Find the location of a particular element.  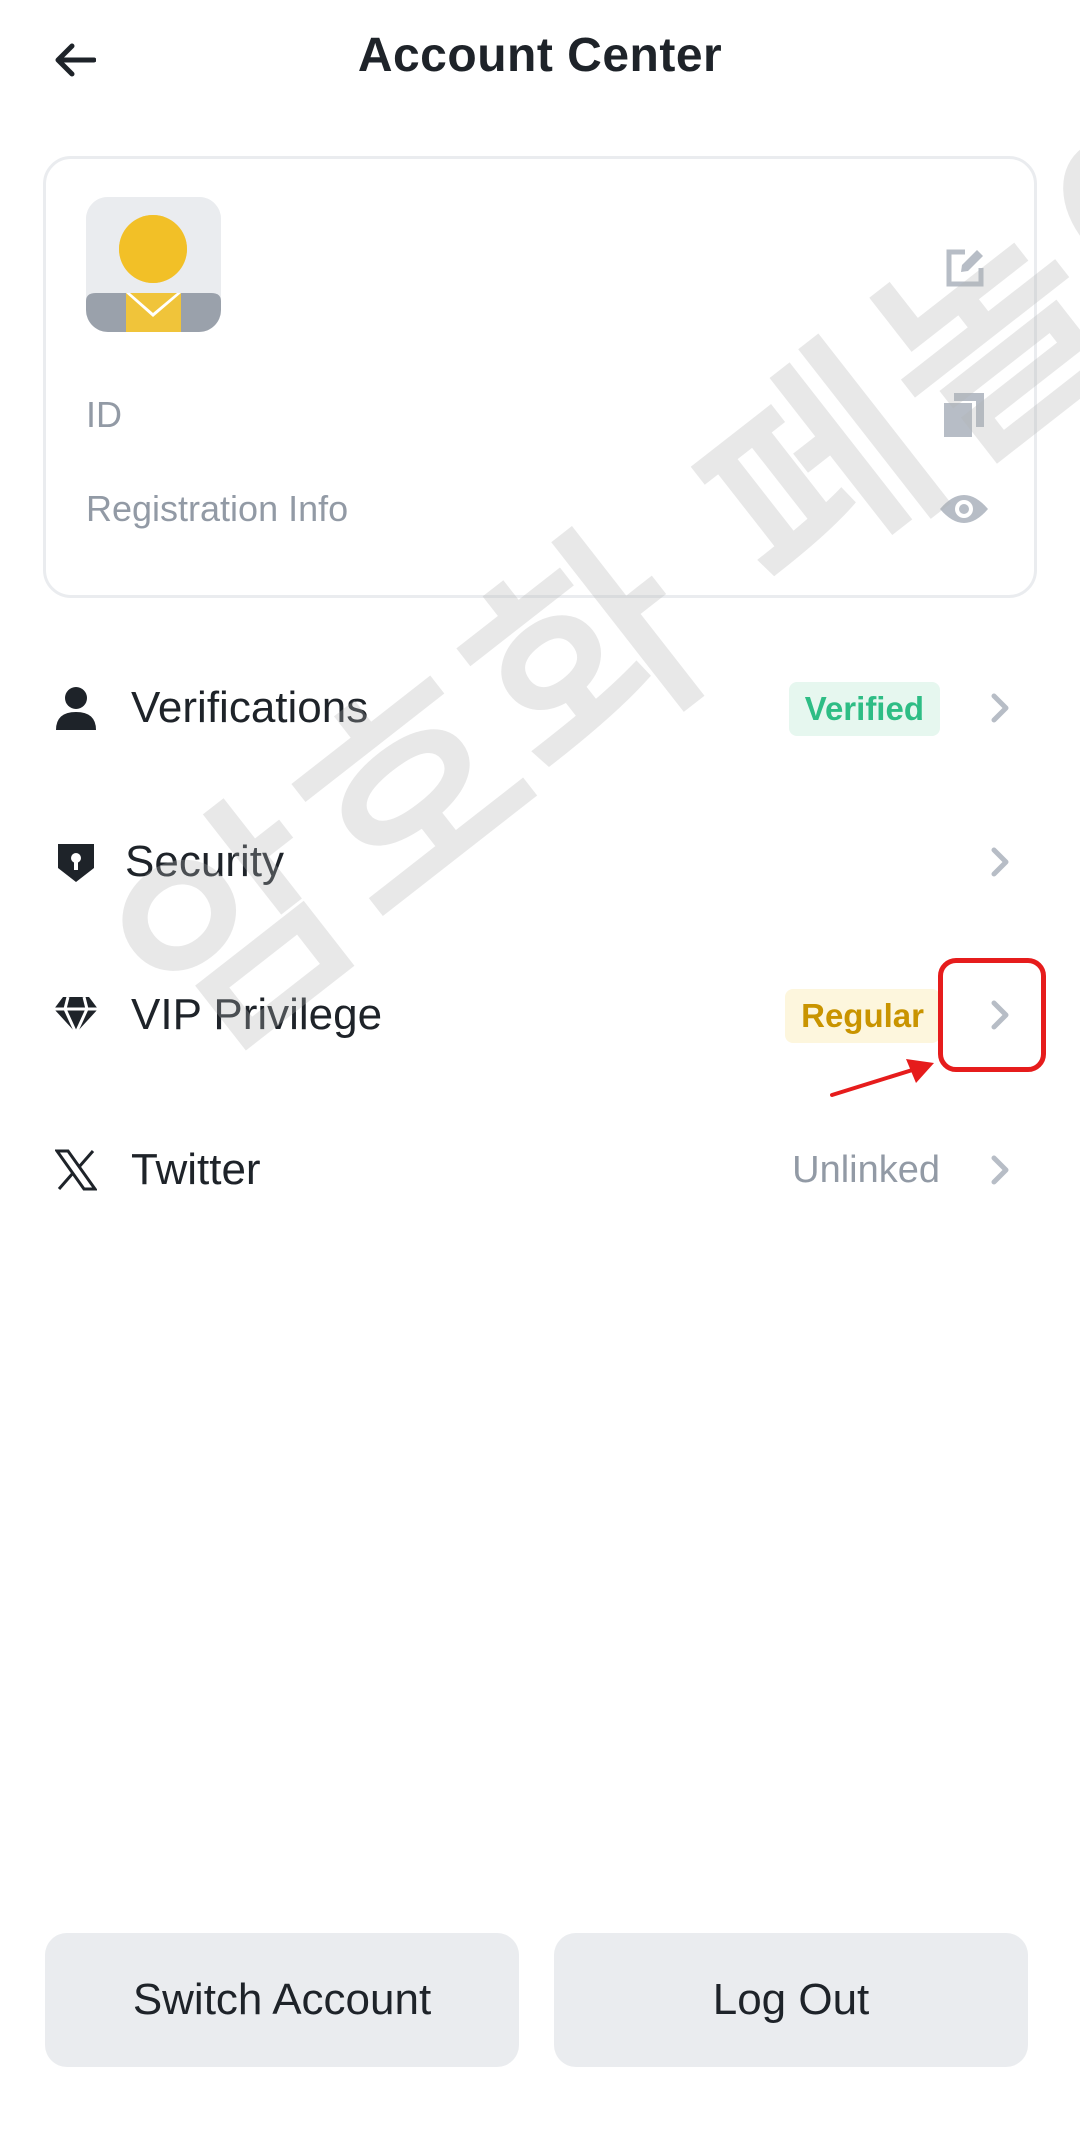

switch-account-button: Switch Account is located at coordinates (282, 2000).